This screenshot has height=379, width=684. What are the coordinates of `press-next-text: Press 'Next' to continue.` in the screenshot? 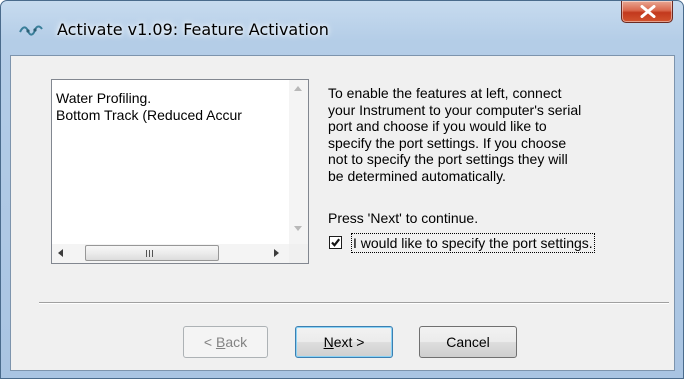 It's located at (403, 218).